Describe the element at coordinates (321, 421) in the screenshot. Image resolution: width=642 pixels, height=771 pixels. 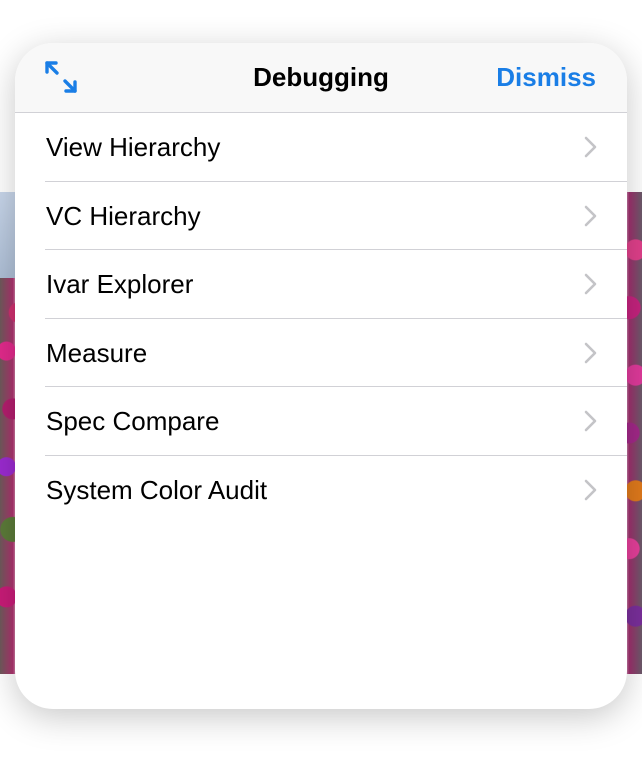
I see `list-item-spec-compare: Spec Compare` at that location.